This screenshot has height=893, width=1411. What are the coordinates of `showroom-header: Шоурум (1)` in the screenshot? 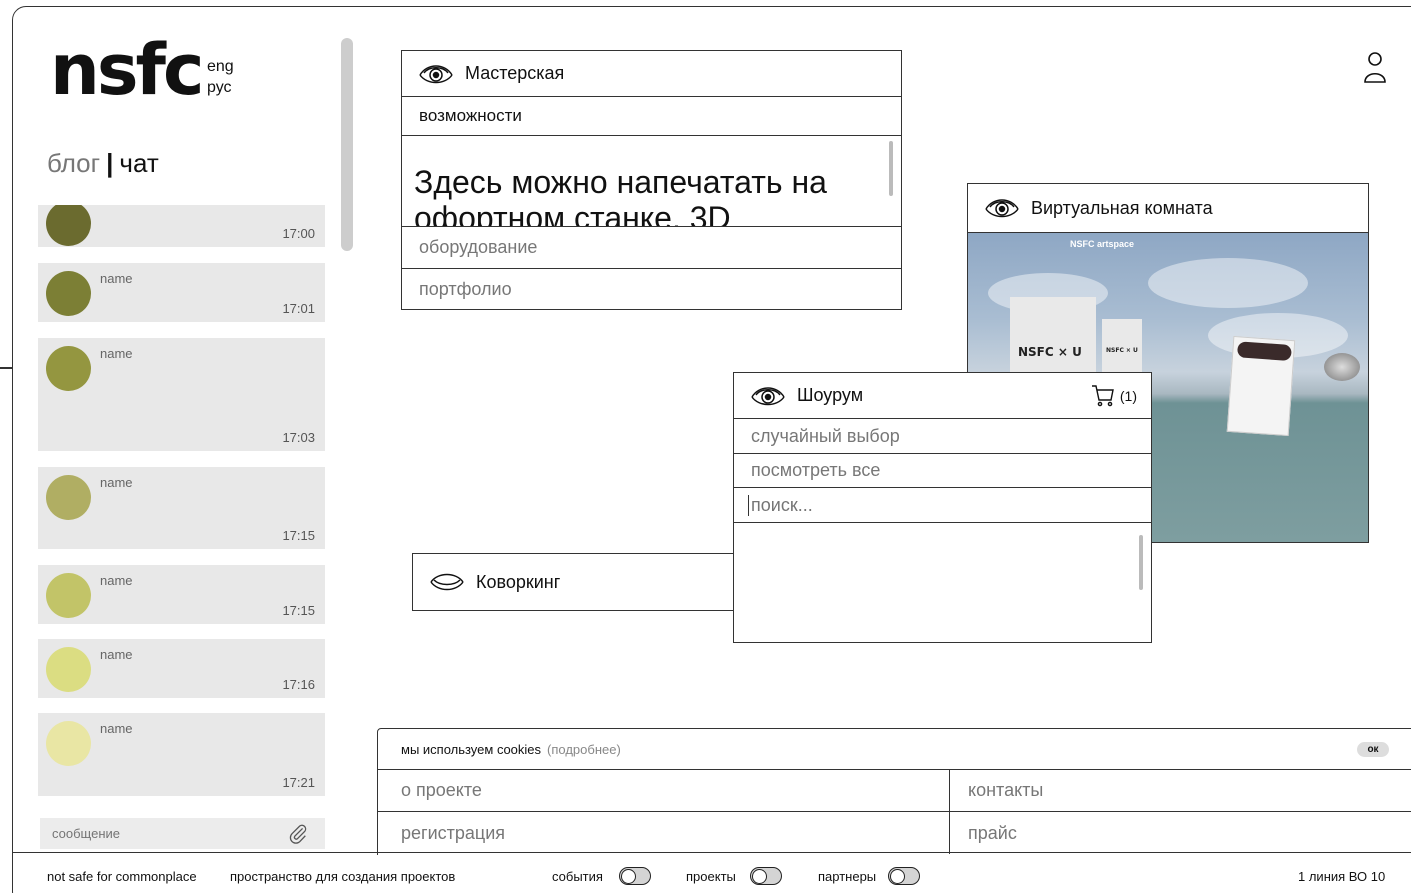 It's located at (942, 396).